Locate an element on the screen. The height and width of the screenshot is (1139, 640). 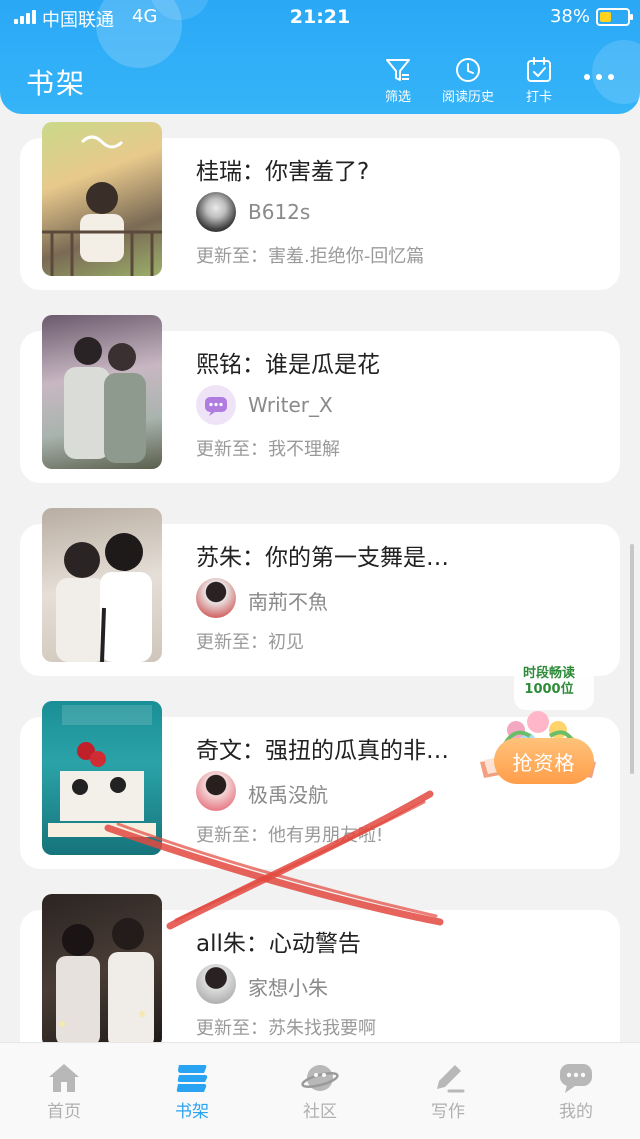
book-title: 桂瑞：你害羞了? is located at coordinates (282, 169).